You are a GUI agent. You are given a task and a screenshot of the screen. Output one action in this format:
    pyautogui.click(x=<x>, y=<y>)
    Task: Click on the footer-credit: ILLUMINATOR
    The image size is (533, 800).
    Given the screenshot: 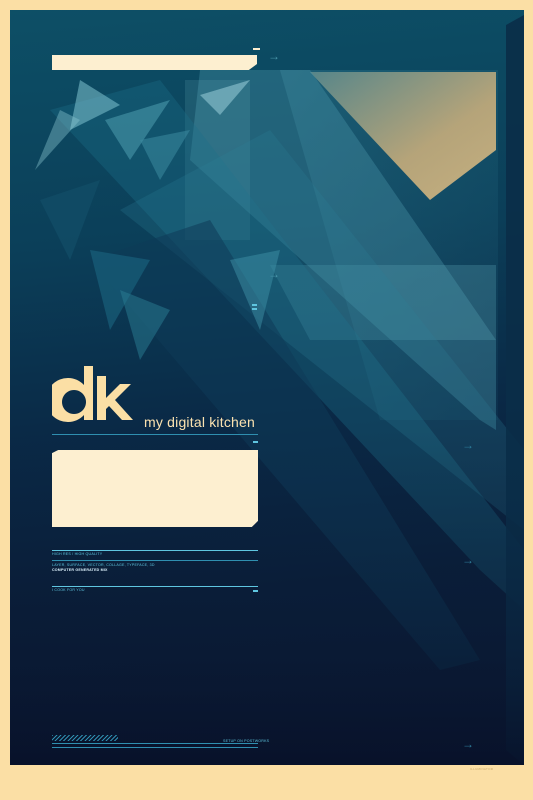 What is the action you would take?
    pyautogui.click(x=482, y=769)
    